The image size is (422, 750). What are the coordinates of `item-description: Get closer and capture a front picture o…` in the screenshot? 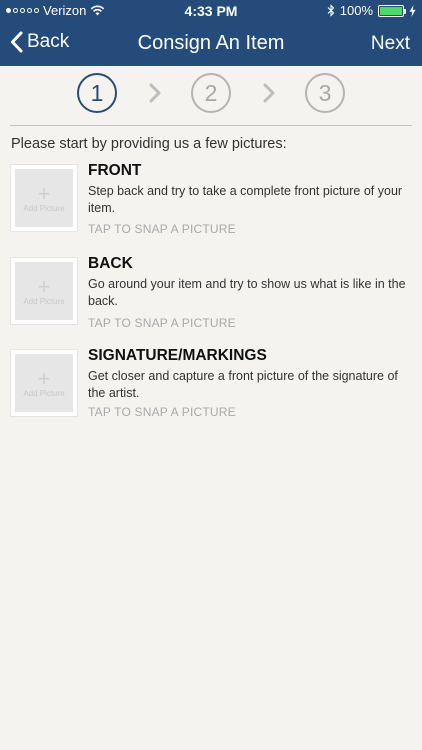 It's located at (243, 384).